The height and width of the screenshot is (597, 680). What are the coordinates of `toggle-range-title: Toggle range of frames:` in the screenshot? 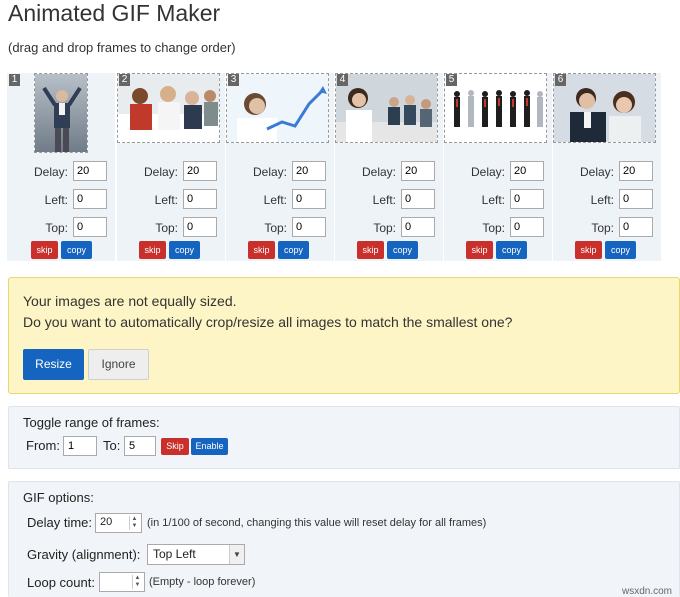 It's located at (91, 422).